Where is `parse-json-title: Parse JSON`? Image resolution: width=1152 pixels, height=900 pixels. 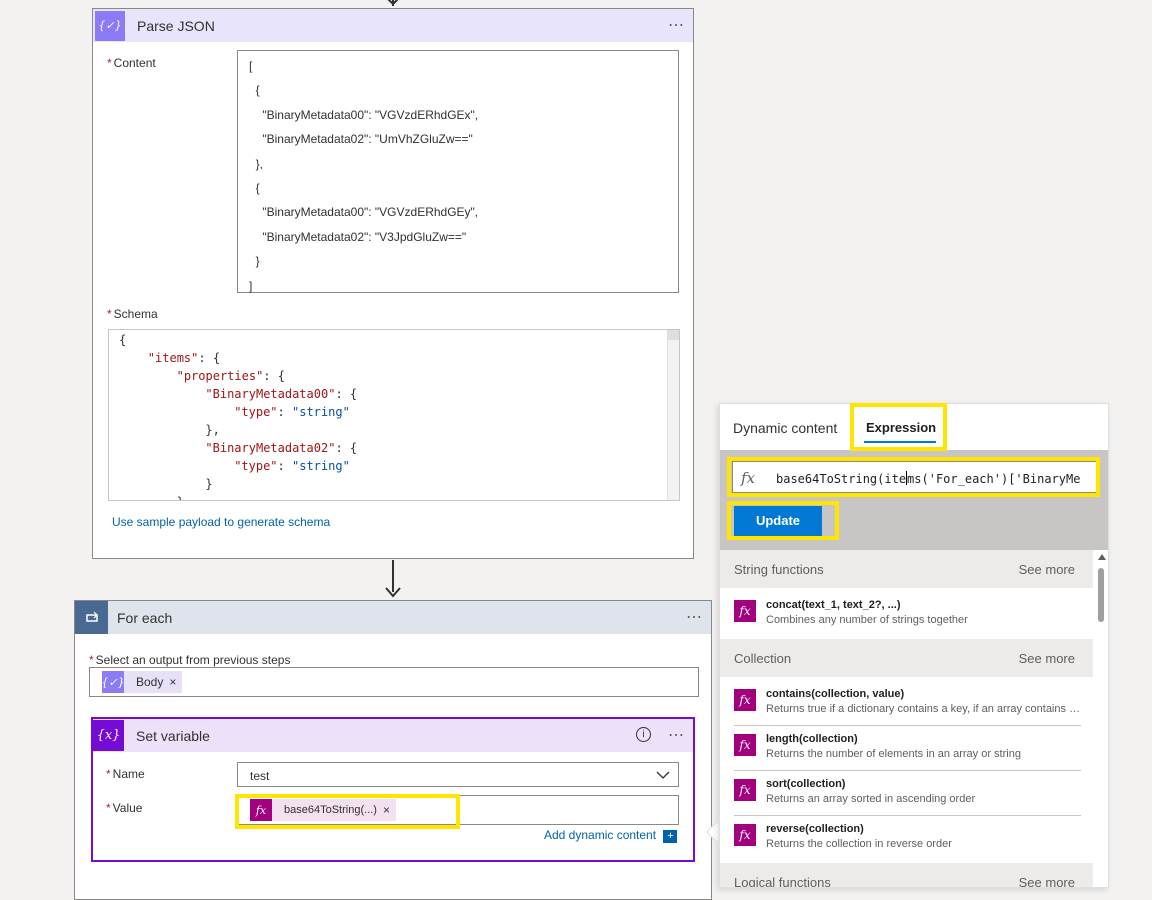 parse-json-title: Parse JSON is located at coordinates (176, 25).